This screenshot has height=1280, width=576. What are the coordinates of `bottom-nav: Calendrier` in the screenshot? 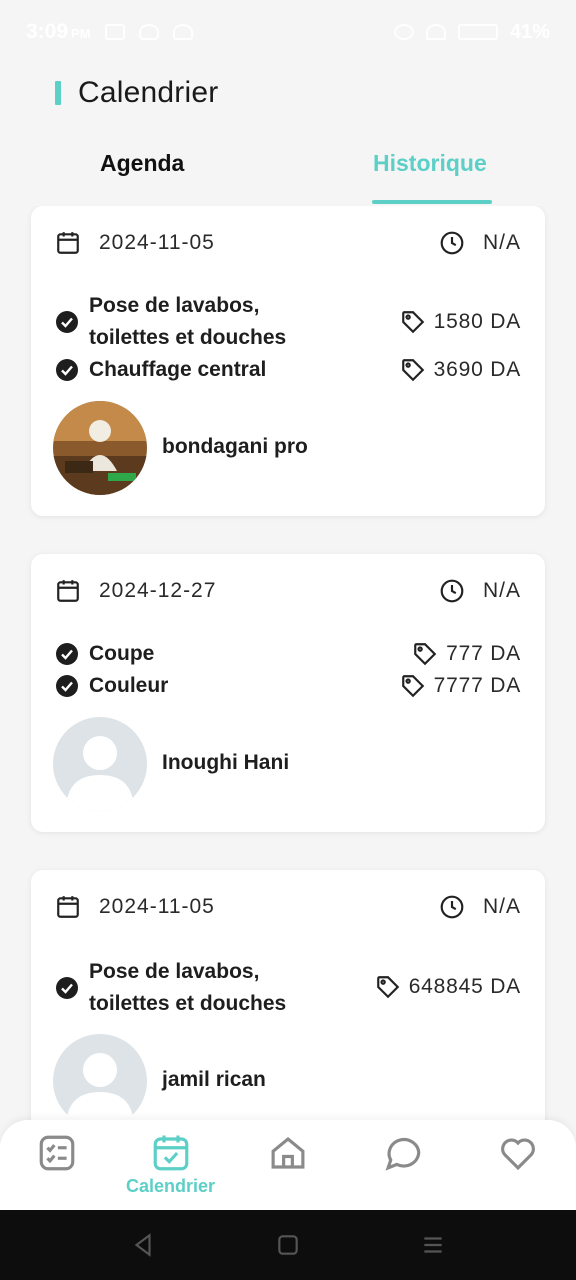 It's located at (288, 1165).